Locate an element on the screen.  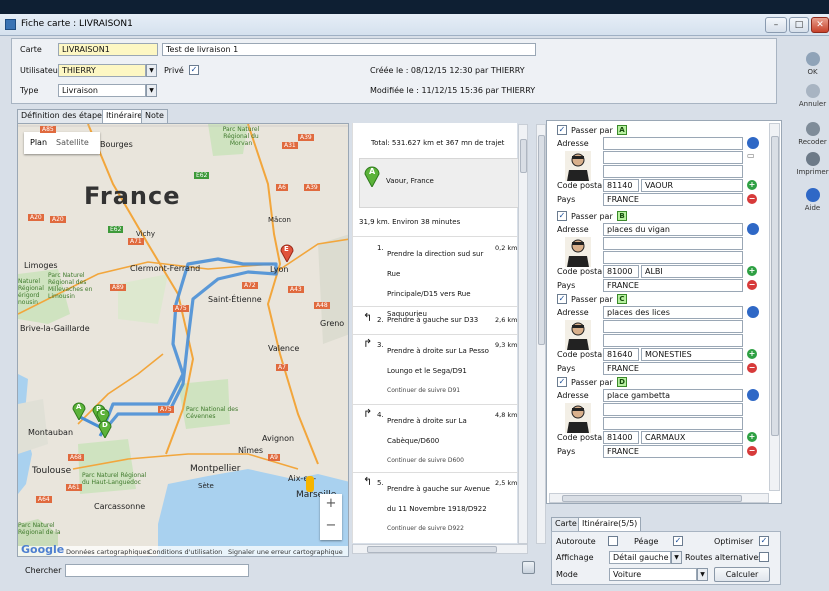
user-dropdown-icon: ▼ is located at coordinates (151, 70).